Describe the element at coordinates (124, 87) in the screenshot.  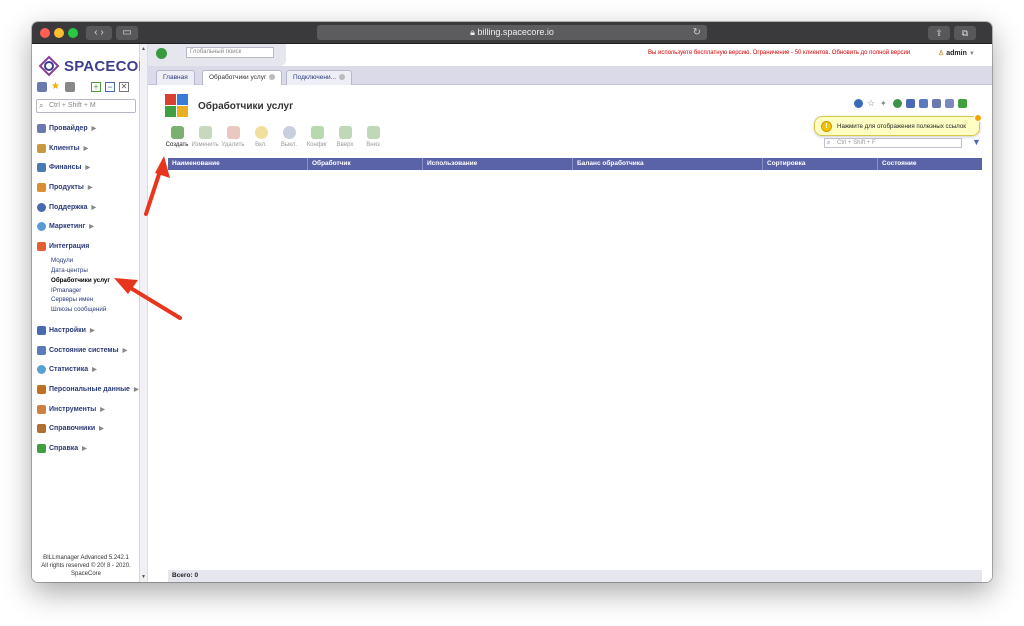
I see `pin-icon: ✕` at that location.